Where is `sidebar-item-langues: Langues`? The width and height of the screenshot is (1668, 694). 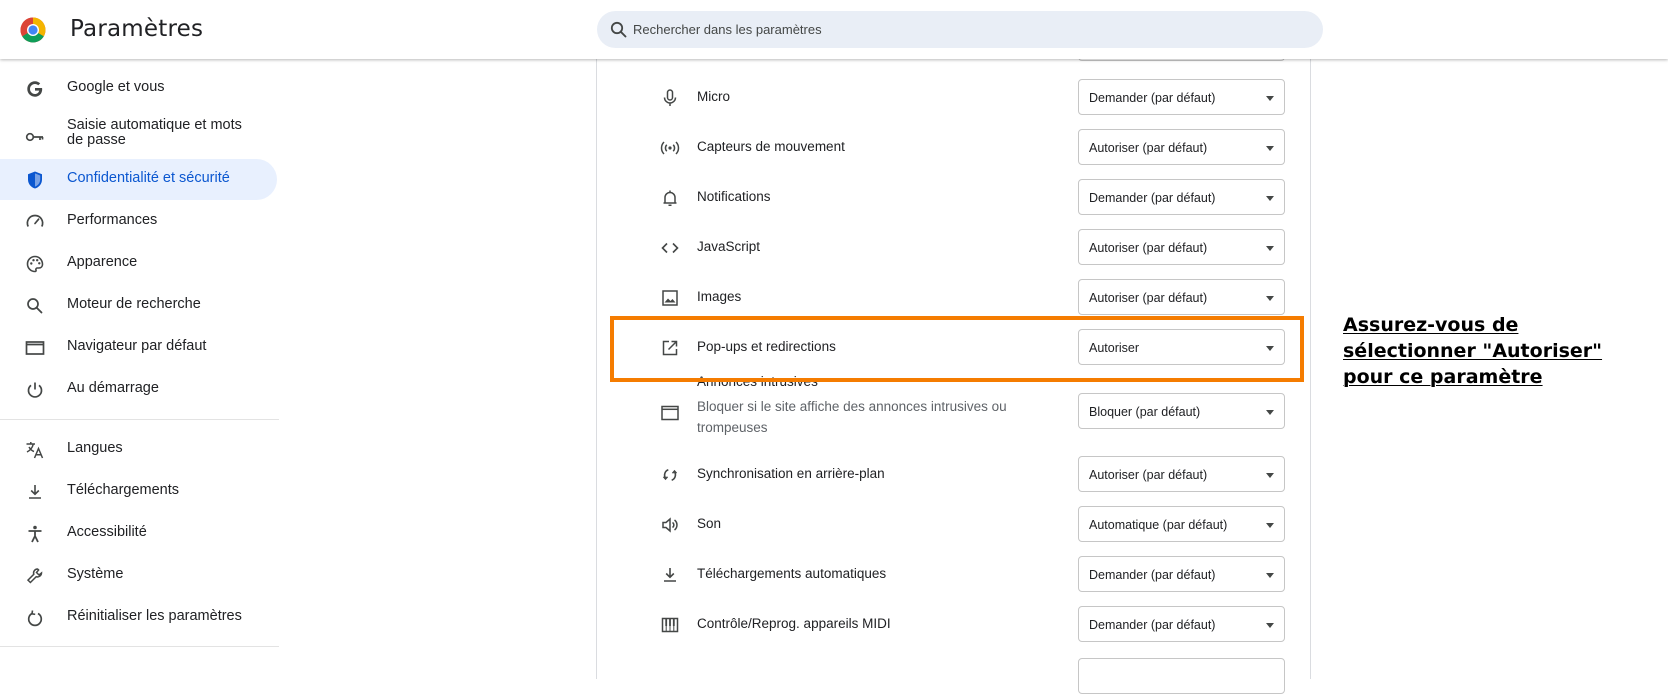
sidebar-item-langues: Langues is located at coordinates (138, 449).